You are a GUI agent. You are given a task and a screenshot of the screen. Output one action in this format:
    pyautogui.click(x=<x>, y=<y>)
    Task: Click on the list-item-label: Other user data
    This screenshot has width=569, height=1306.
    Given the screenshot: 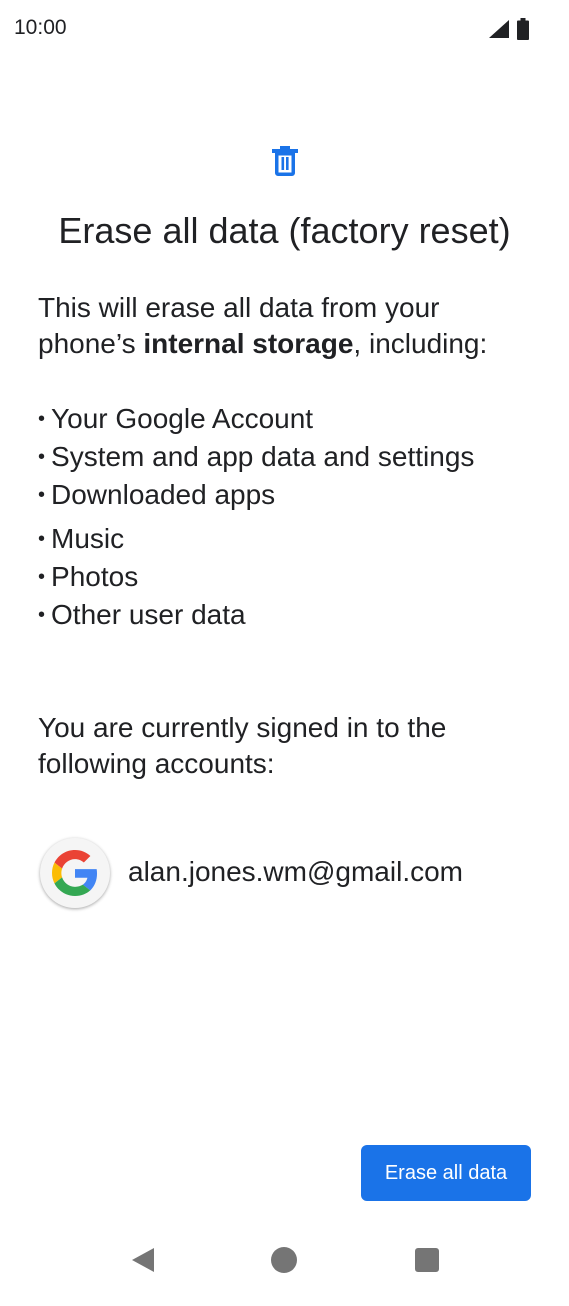 What is the action you would take?
    pyautogui.click(x=148, y=614)
    